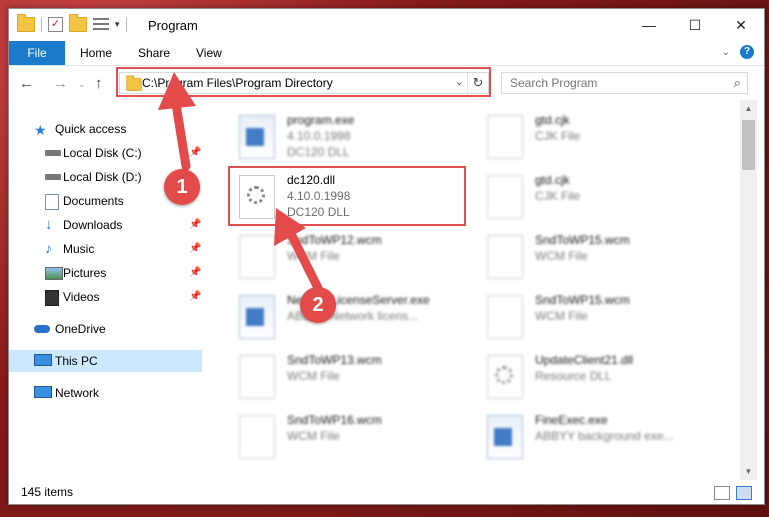 The width and height of the screenshot is (769, 517). Describe the element at coordinates (76, 361) in the screenshot. I see `sidebar-item-label: This PC` at that location.